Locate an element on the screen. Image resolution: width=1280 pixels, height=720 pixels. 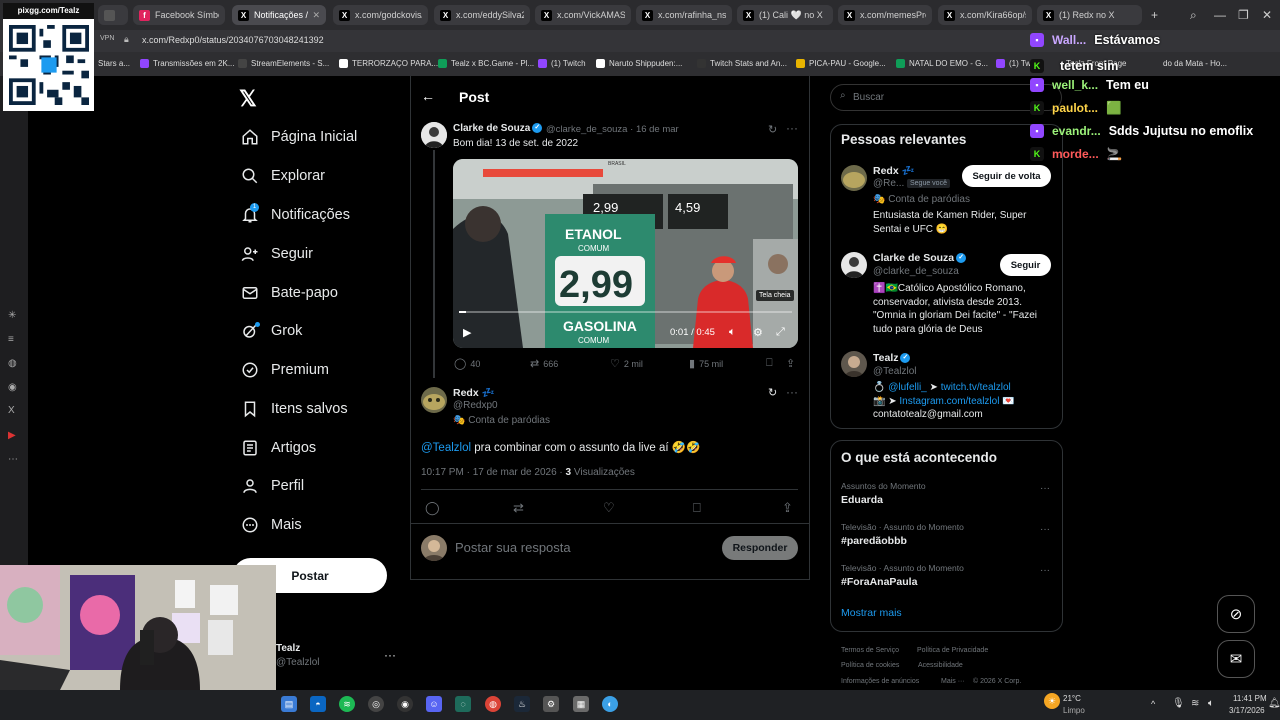
menu-icon: ≡ is located at coordinates (11, 339).